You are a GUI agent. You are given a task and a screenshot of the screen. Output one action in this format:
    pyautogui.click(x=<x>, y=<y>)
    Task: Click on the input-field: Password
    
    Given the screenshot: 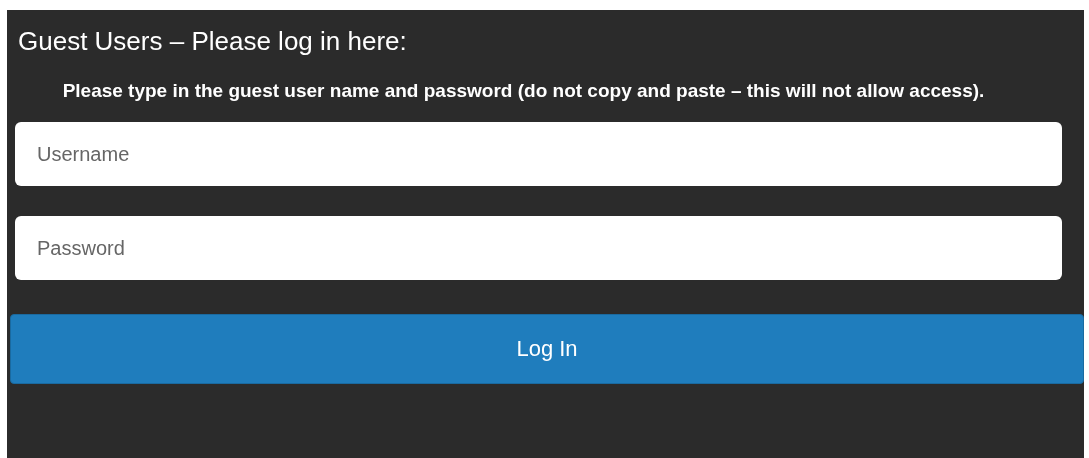 What is the action you would take?
    pyautogui.click(x=538, y=248)
    